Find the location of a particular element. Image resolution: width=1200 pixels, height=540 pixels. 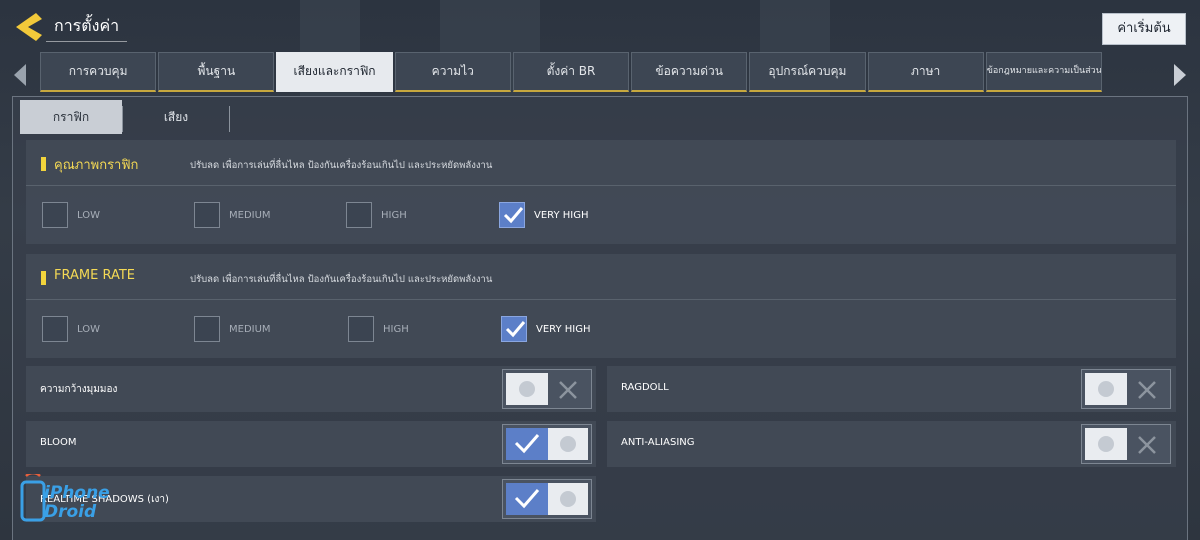

tab-basic: พื้นฐาน is located at coordinates (216, 72).